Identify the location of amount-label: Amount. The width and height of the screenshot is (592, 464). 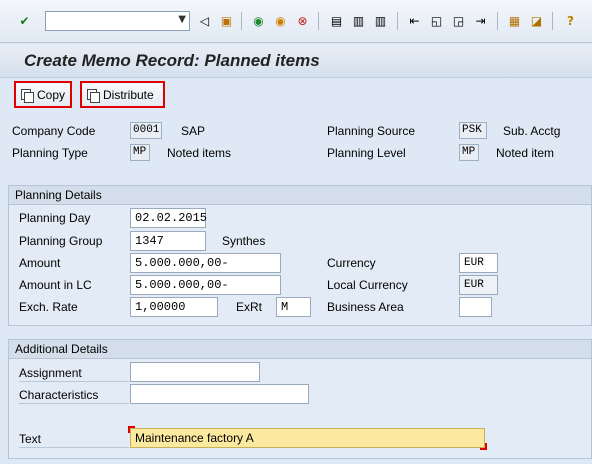
(40, 263).